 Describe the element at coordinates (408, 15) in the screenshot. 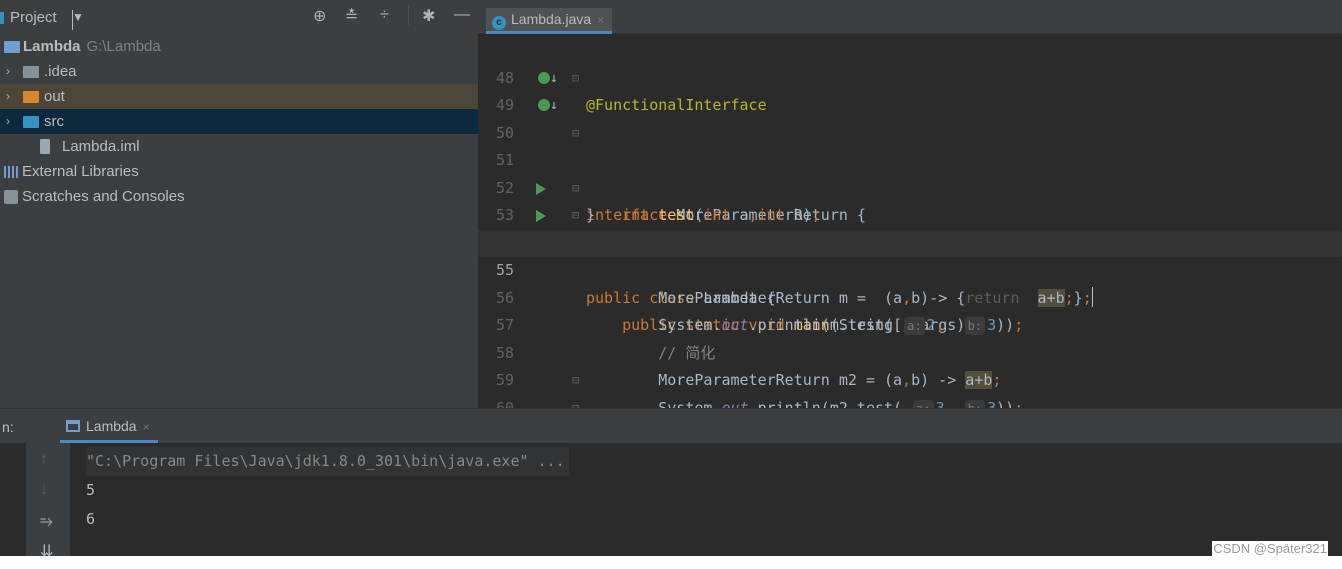

I see `header-divider` at that location.